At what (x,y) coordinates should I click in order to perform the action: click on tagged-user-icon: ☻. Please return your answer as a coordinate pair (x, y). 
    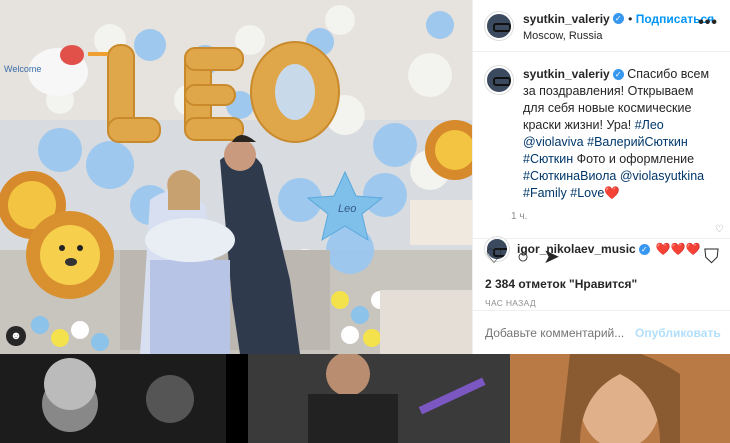
    Looking at the image, I should click on (16, 336).